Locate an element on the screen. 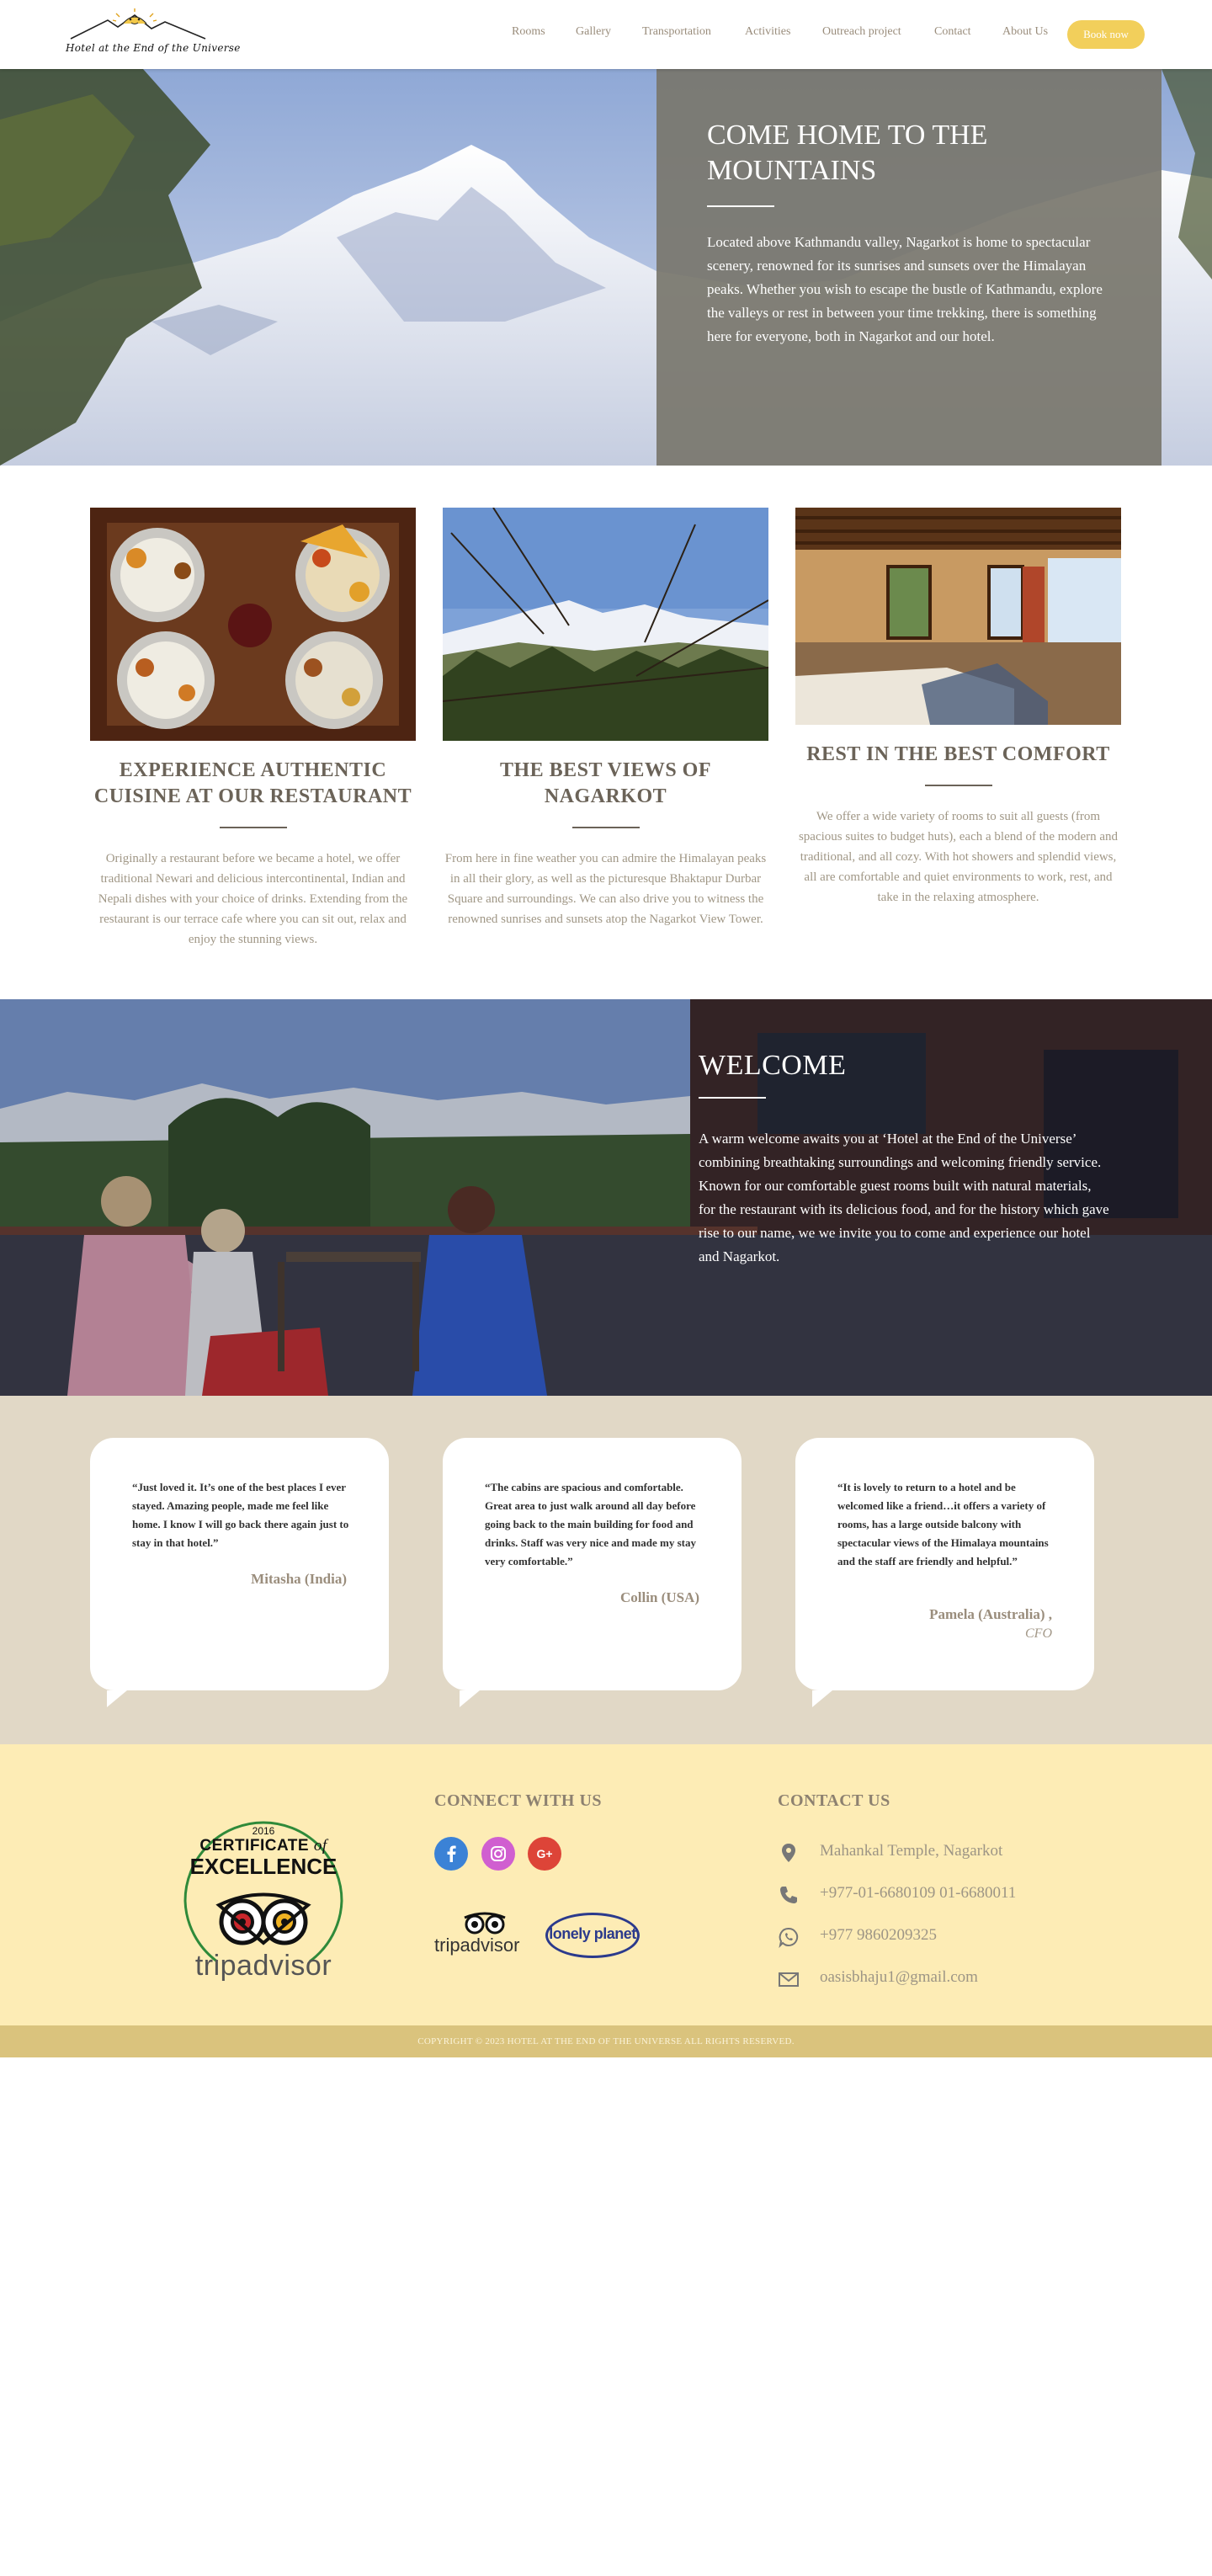 Image resolution: width=1212 pixels, height=2576 pixels. mountain-view-photo is located at coordinates (605, 625).